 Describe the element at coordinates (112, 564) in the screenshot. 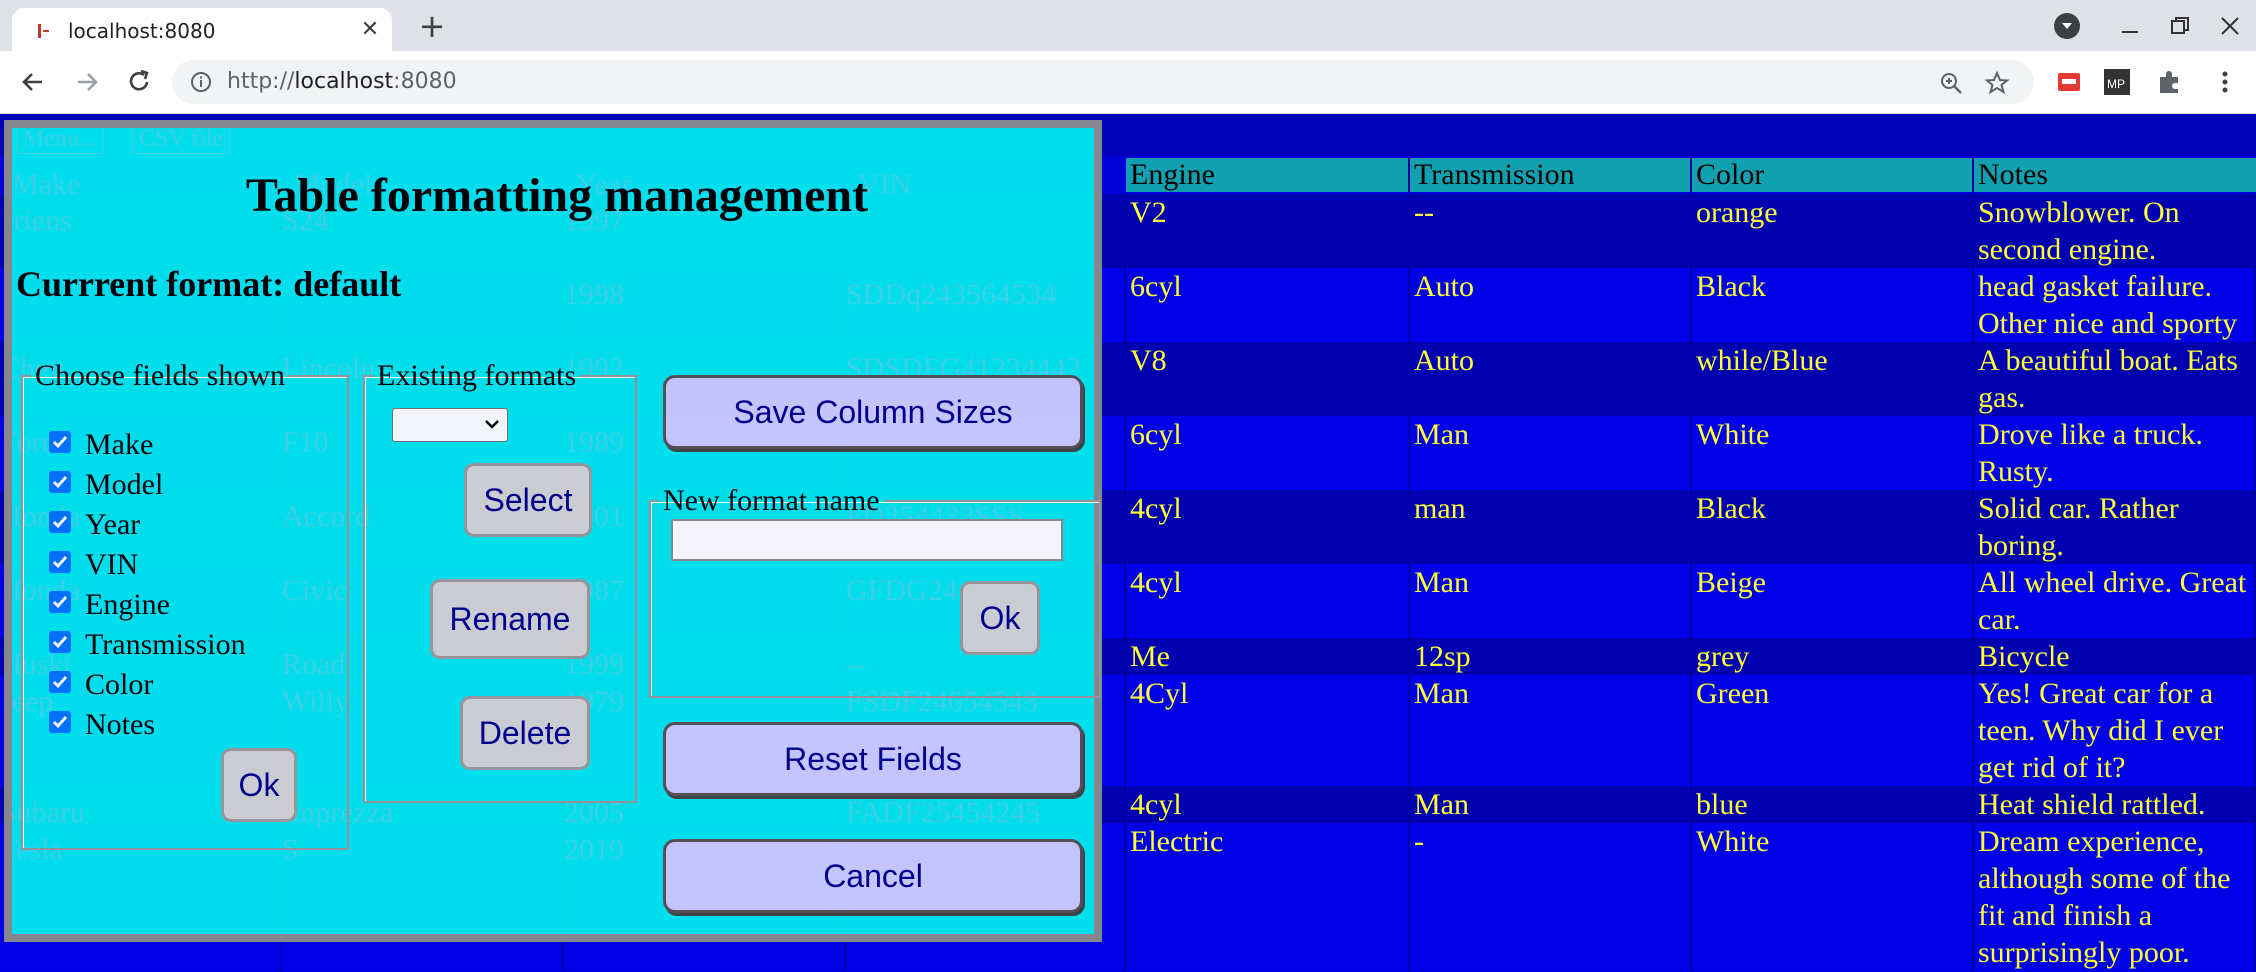

I see `field-label: VIN` at that location.